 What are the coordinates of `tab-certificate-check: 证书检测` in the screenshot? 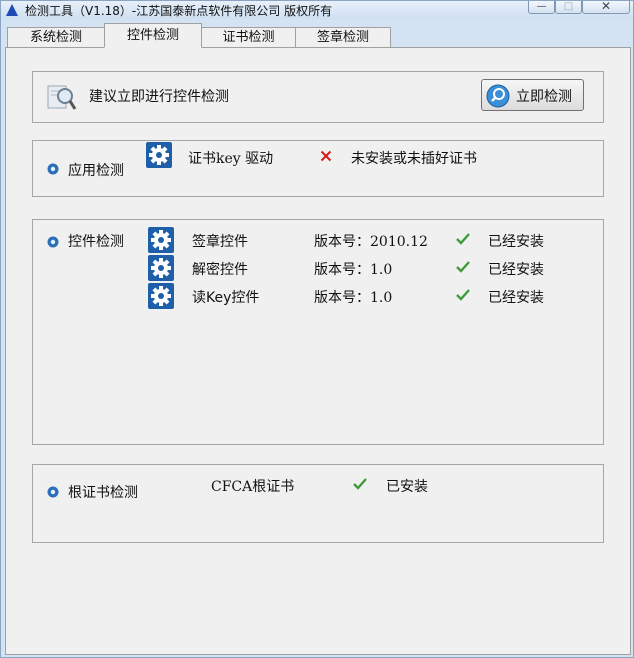 It's located at (248, 37).